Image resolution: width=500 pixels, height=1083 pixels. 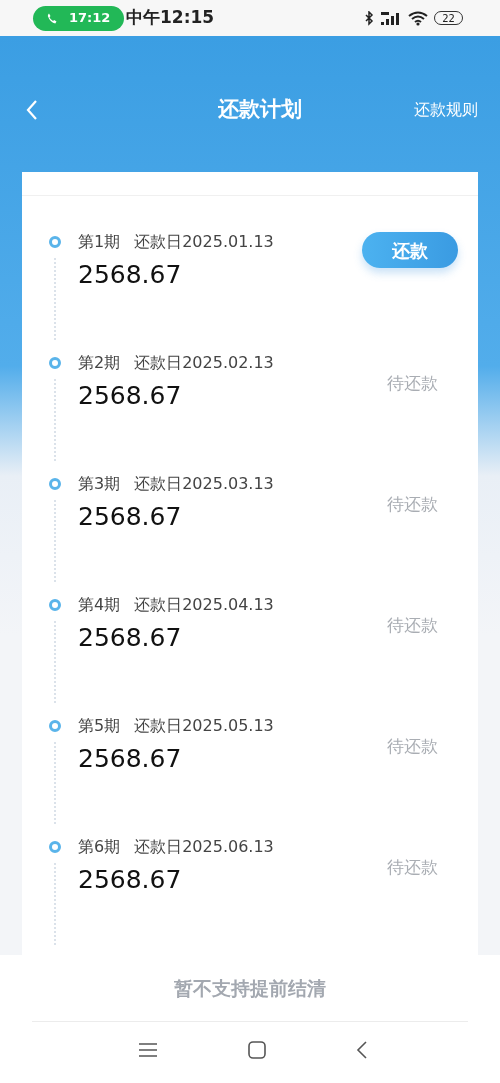 I want to click on call-indicator: 17:12, so click(x=78, y=18).